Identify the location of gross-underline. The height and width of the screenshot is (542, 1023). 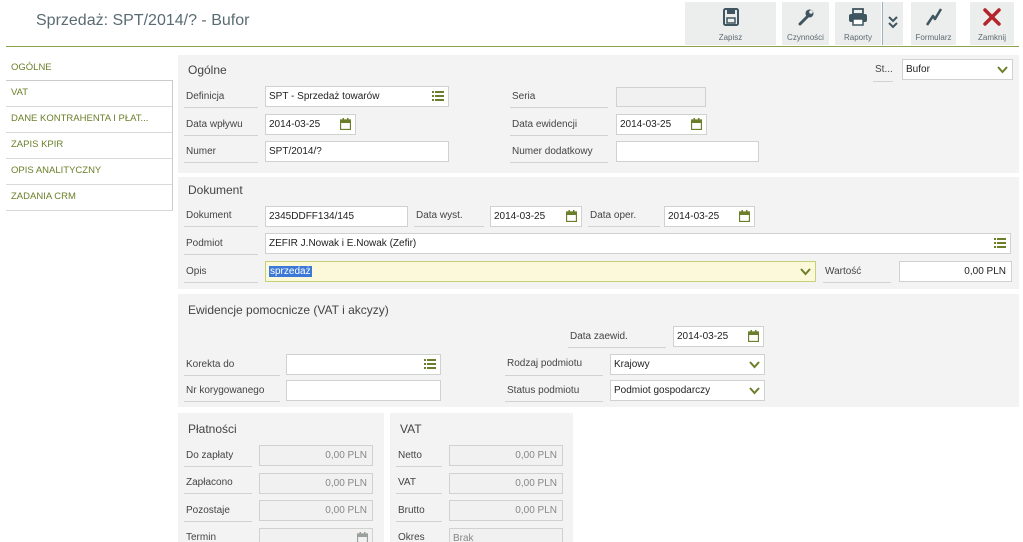
(419, 521).